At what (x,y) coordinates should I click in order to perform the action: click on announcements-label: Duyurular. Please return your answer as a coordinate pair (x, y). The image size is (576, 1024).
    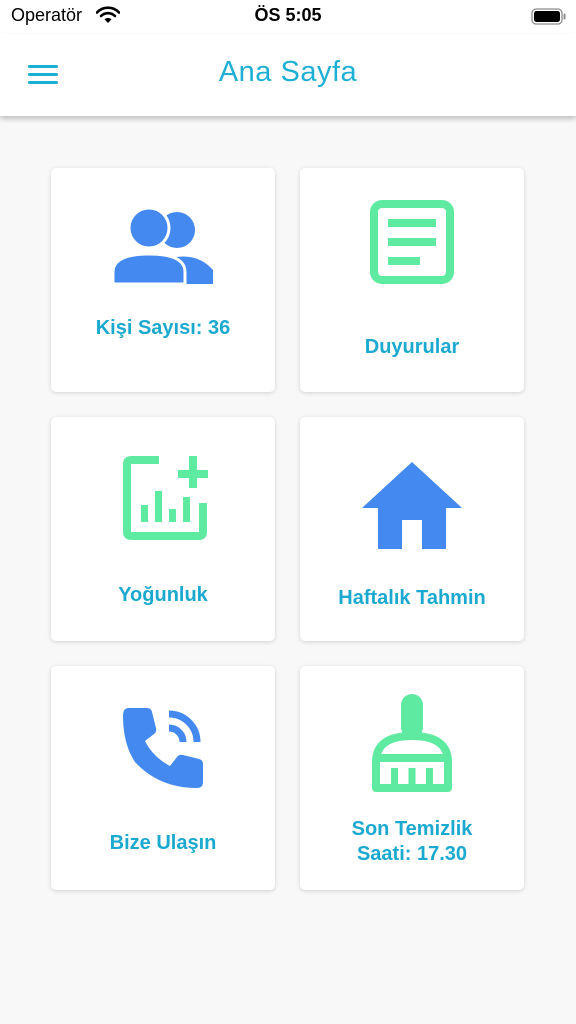
    Looking at the image, I should click on (412, 347).